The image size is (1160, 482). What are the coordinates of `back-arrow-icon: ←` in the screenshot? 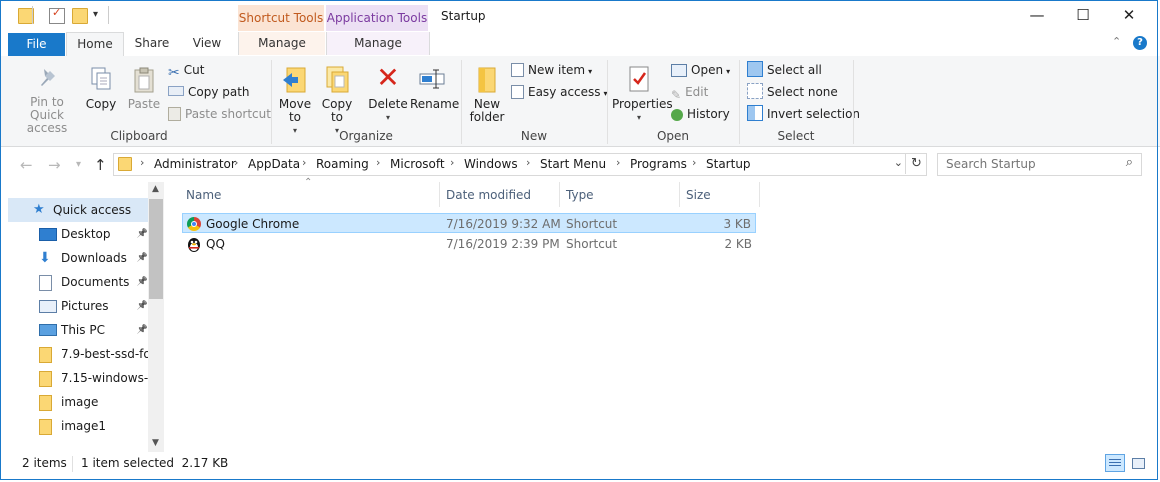 It's located at (26, 165).